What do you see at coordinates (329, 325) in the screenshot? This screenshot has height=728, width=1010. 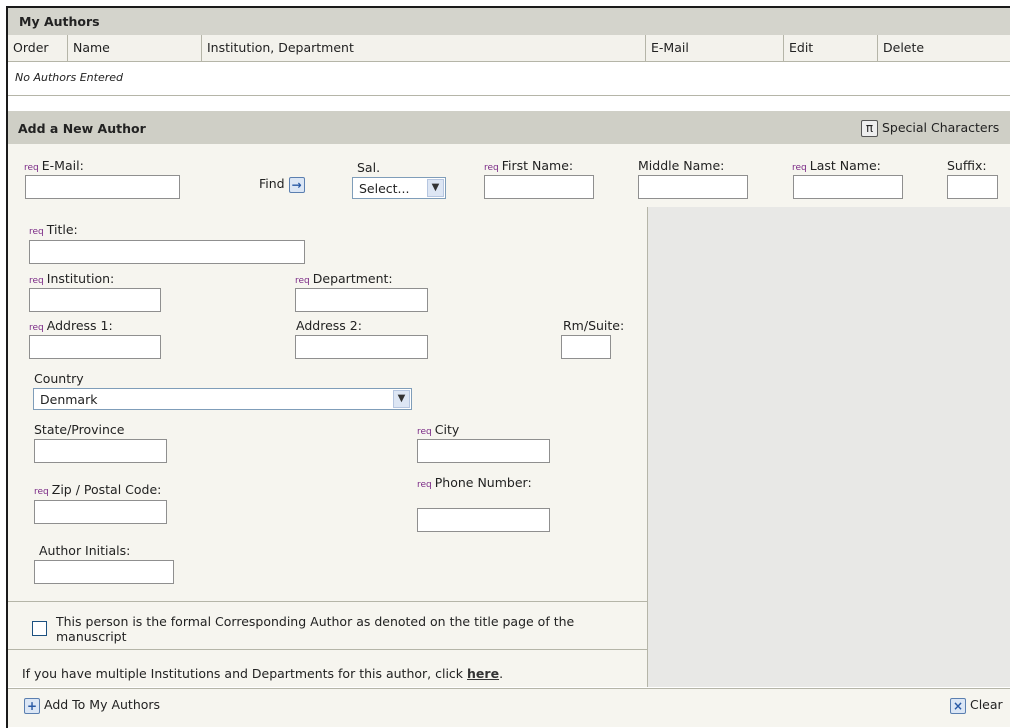 I see `address2-label: Address 2:` at bounding box center [329, 325].